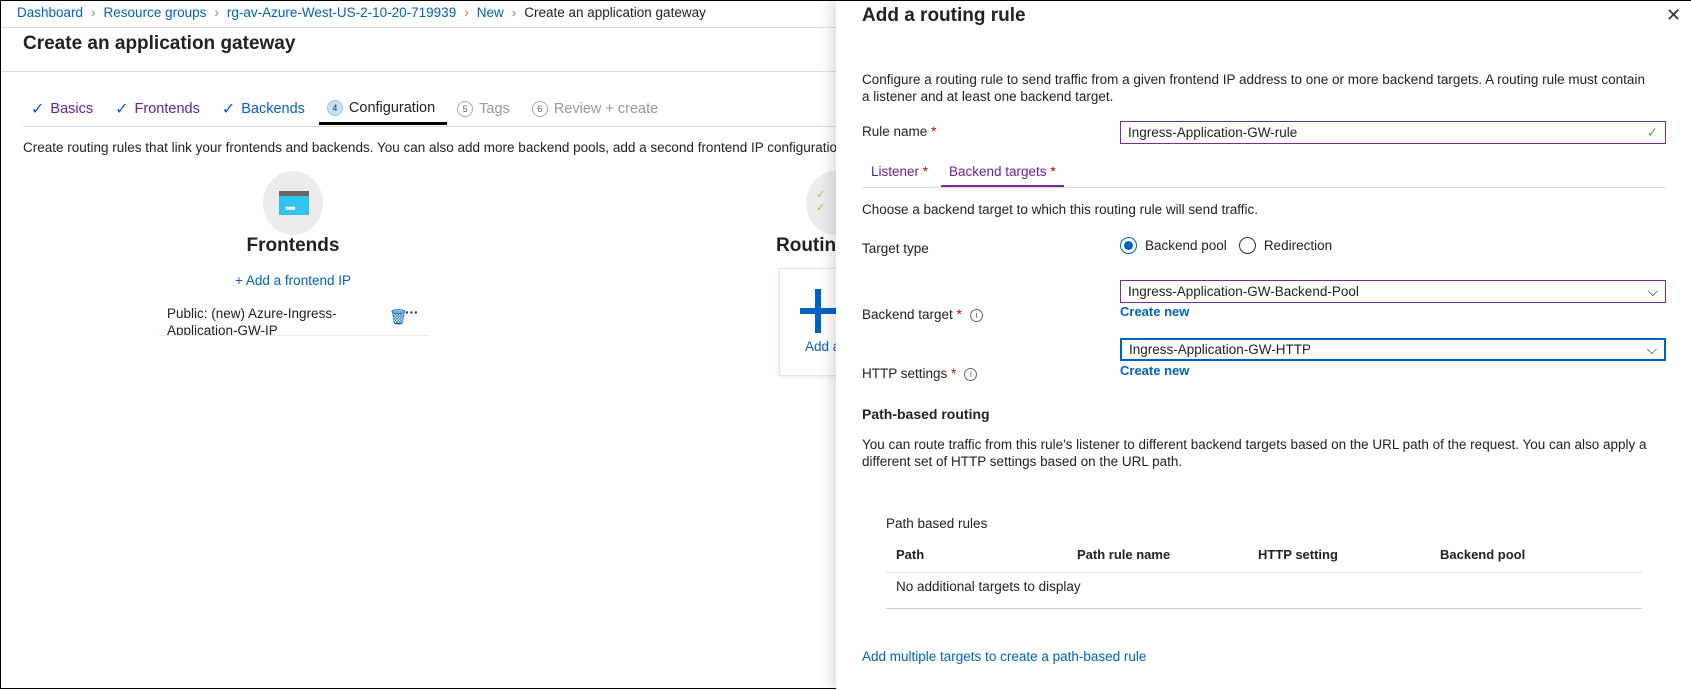  What do you see at coordinates (293, 245) in the screenshot?
I see `frontends-title: Frontends` at bounding box center [293, 245].